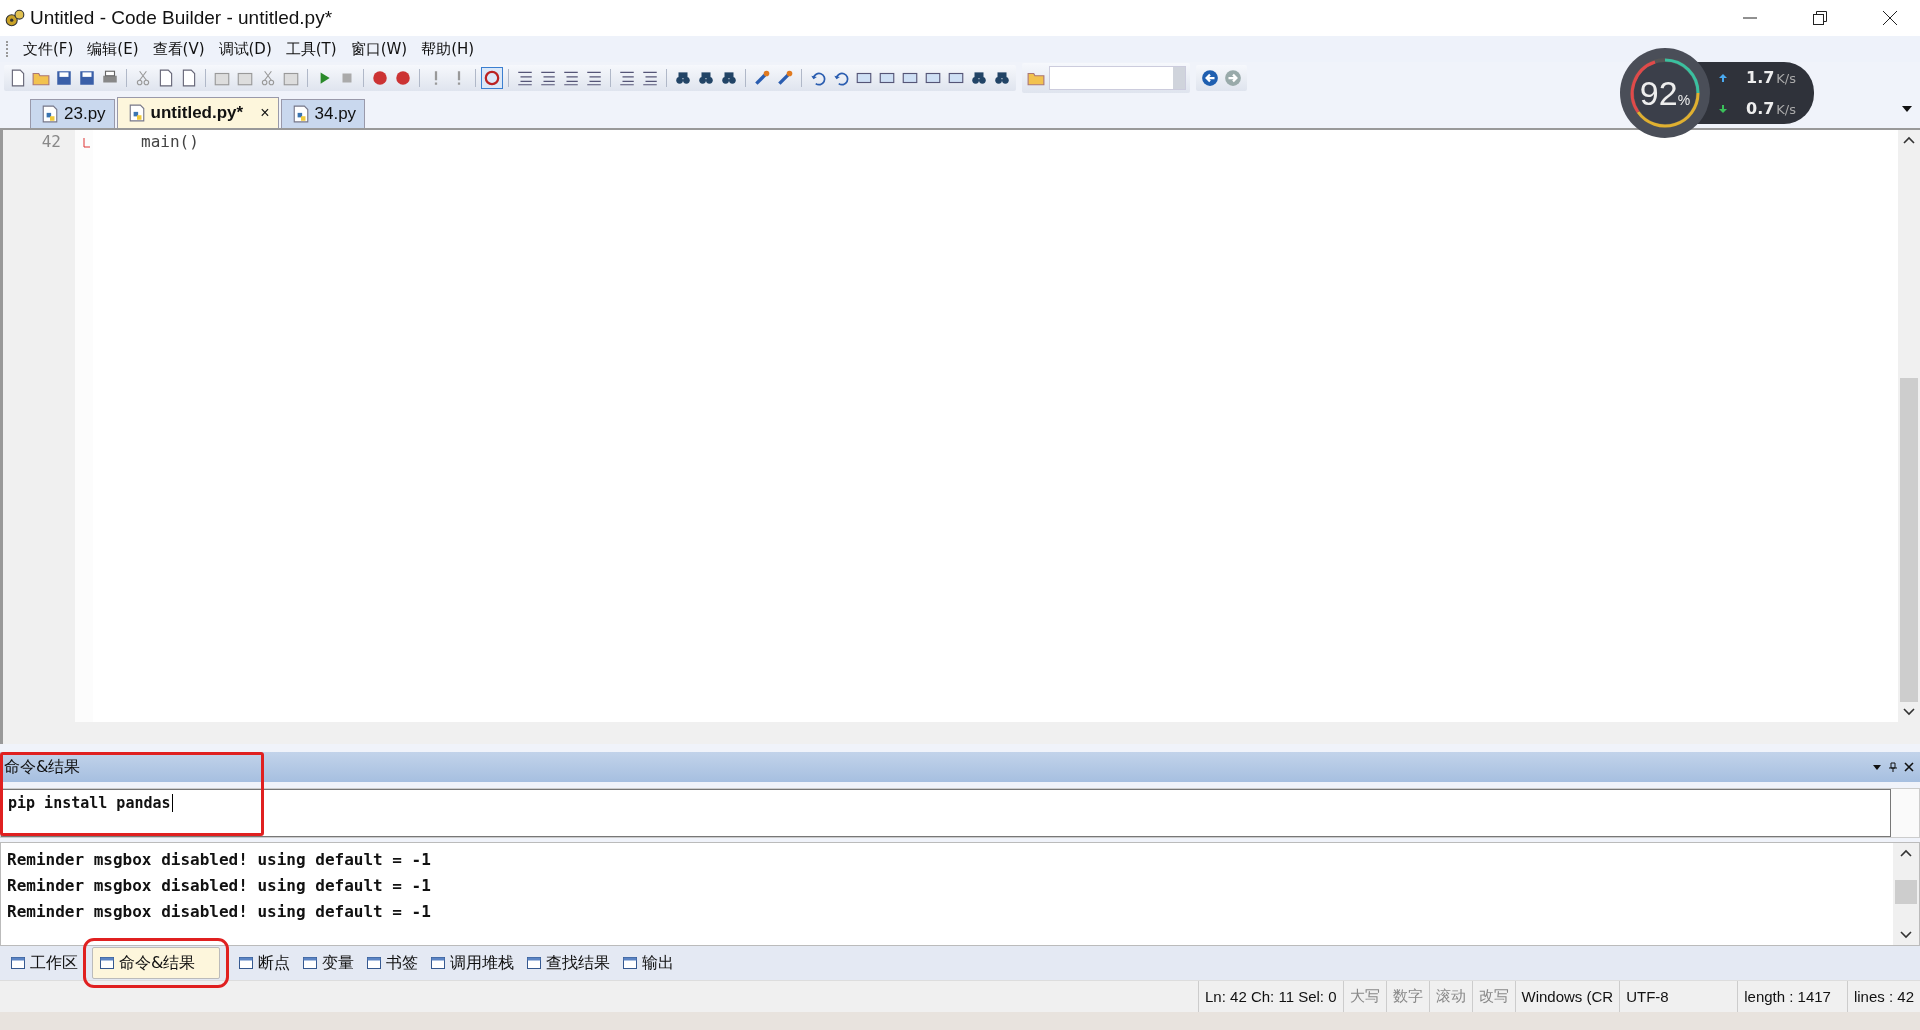  Describe the element at coordinates (1760, 77) in the screenshot. I see `upload-speed: 1.7` at that location.